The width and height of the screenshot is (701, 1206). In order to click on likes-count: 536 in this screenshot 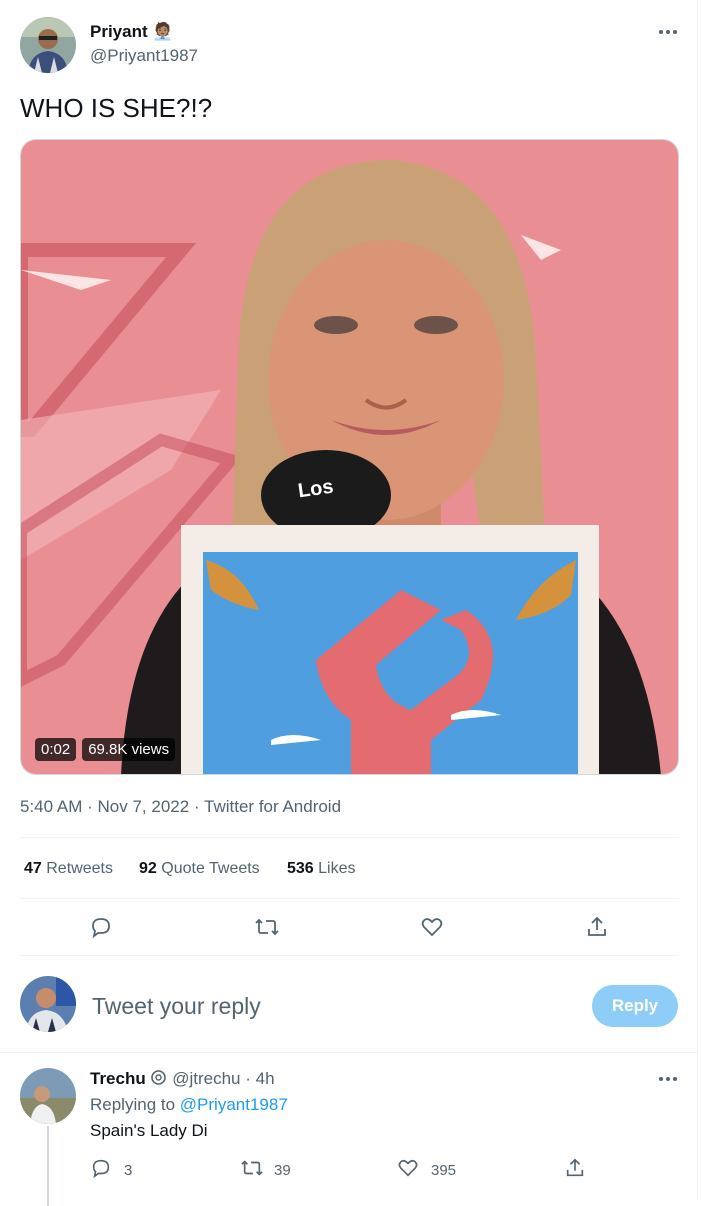, I will do `click(300, 868)`.